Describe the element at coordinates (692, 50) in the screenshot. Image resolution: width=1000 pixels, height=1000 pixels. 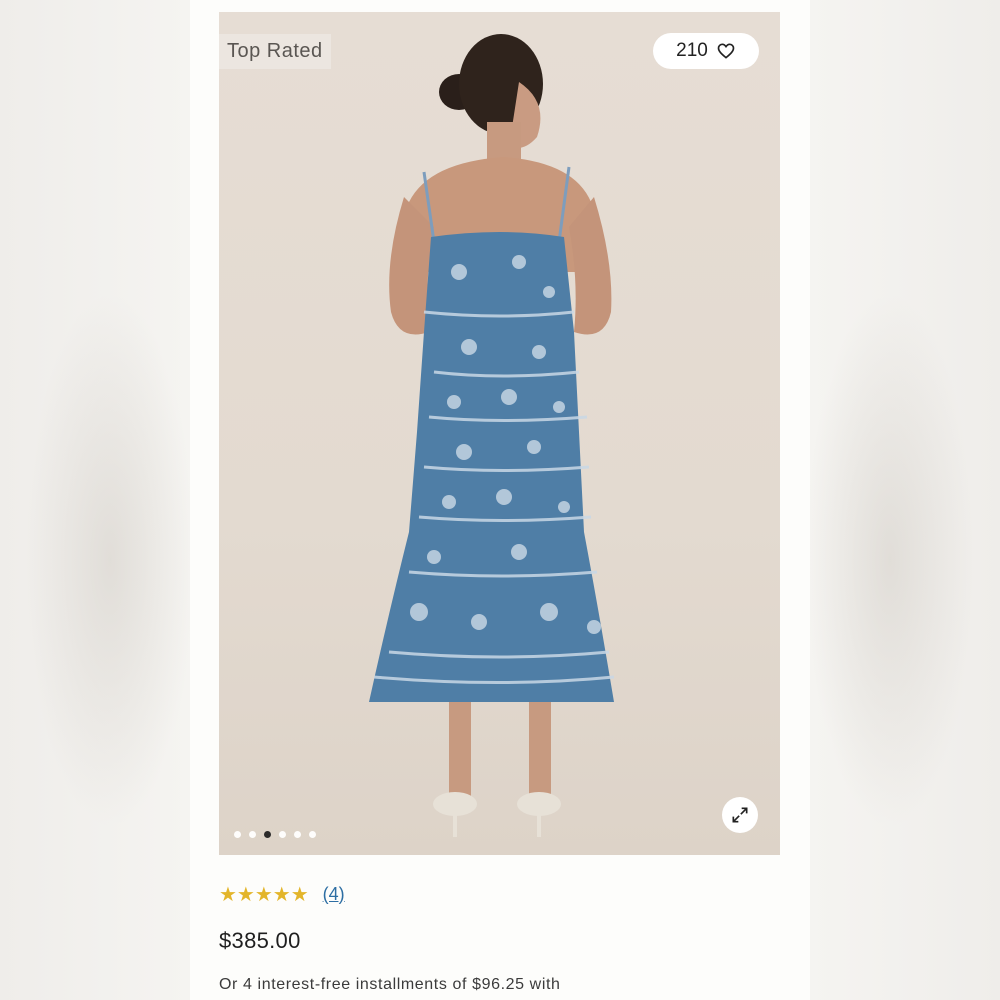
I see `favorite-count: 210` at that location.